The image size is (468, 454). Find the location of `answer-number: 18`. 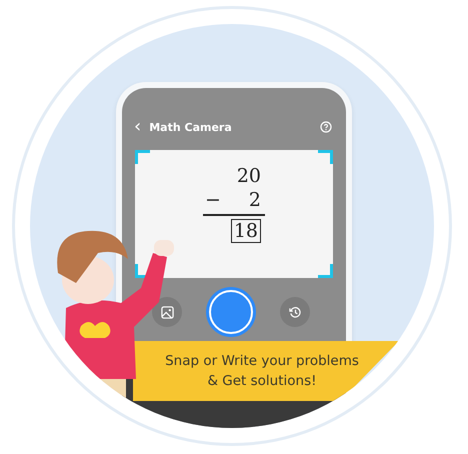

answer-number: 18 is located at coordinates (245, 231).